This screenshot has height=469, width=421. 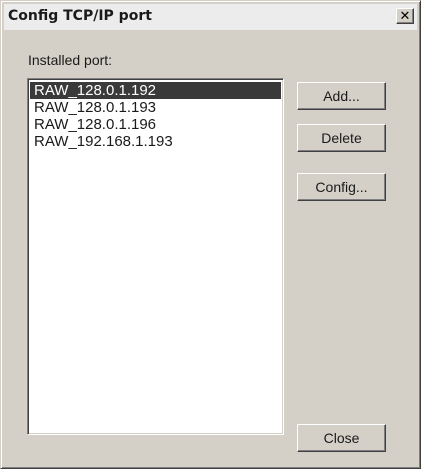 I want to click on delete-button: Delete, so click(x=341, y=138).